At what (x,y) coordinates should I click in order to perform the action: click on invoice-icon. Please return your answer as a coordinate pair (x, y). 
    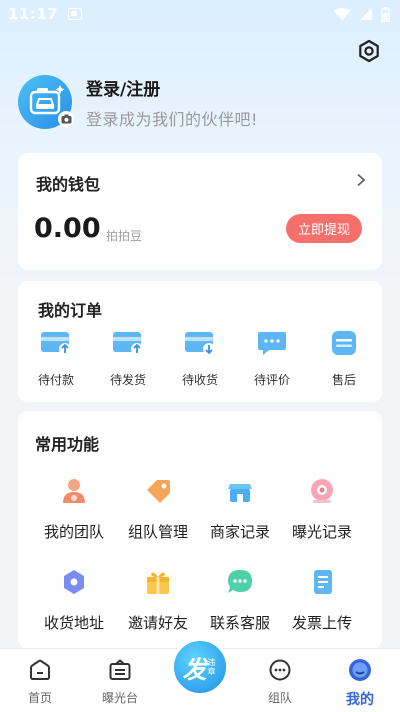
    Looking at the image, I should click on (323, 582).